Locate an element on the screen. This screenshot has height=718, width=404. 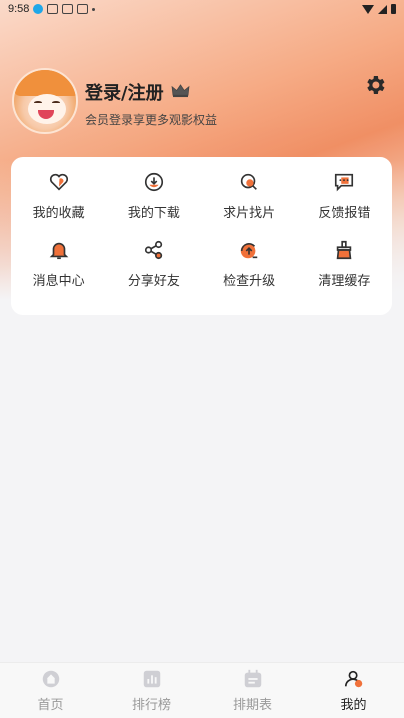
wifi-icon is located at coordinates (368, 9).